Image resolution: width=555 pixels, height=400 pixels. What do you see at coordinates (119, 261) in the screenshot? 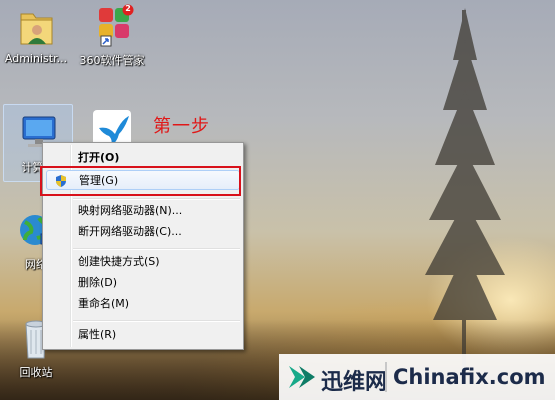
I see `menu-item-label: 创建快捷方式(S)` at bounding box center [119, 261].